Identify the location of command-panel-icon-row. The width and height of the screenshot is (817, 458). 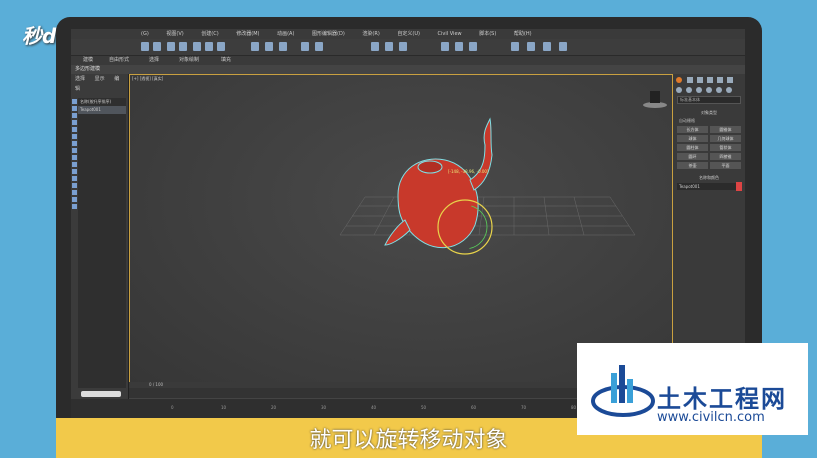
(704, 85).